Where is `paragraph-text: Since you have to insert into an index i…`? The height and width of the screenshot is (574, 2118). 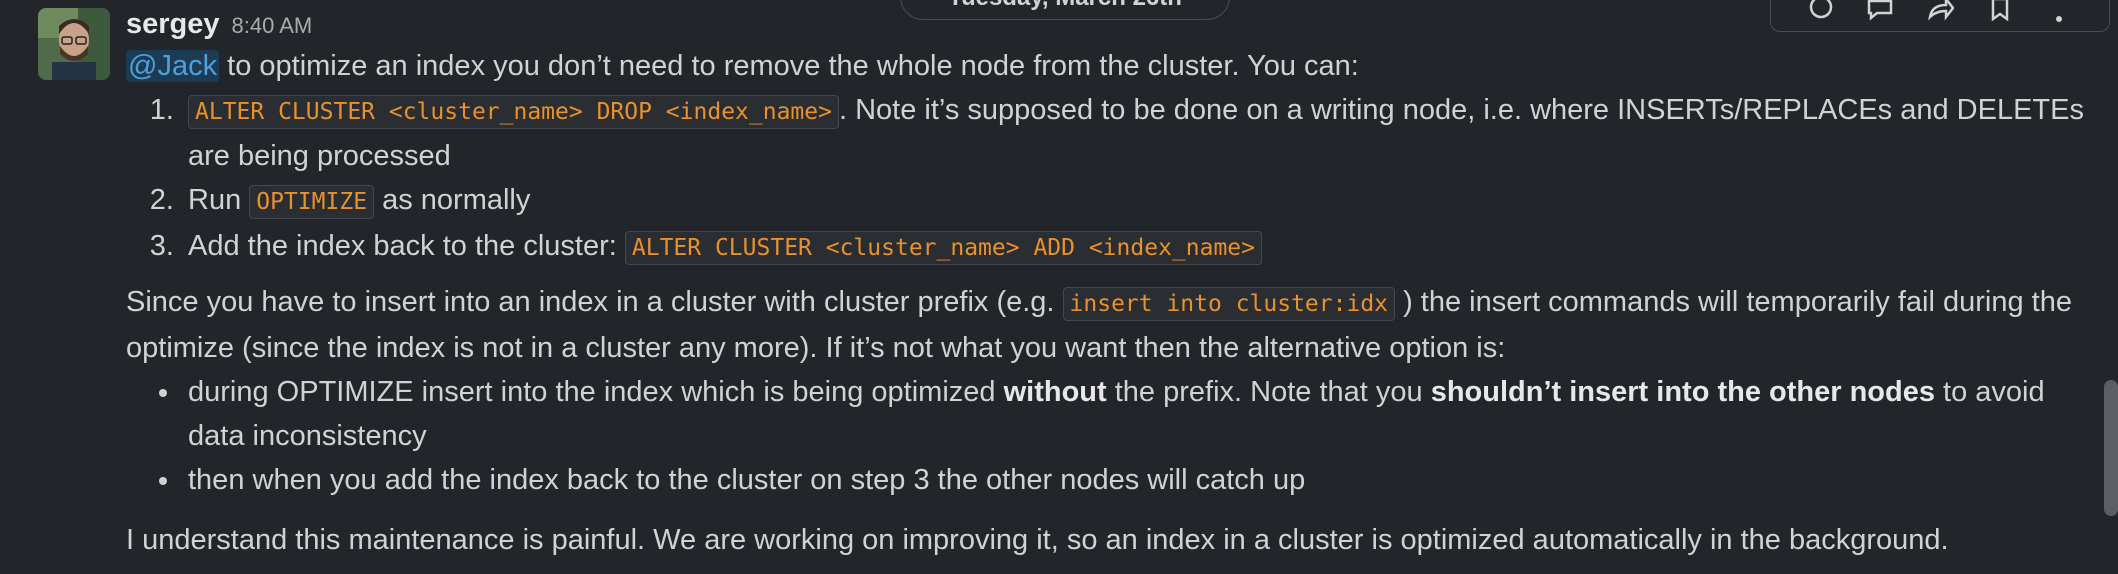 paragraph-text: Since you have to insert into an index i… is located at coordinates (594, 302).